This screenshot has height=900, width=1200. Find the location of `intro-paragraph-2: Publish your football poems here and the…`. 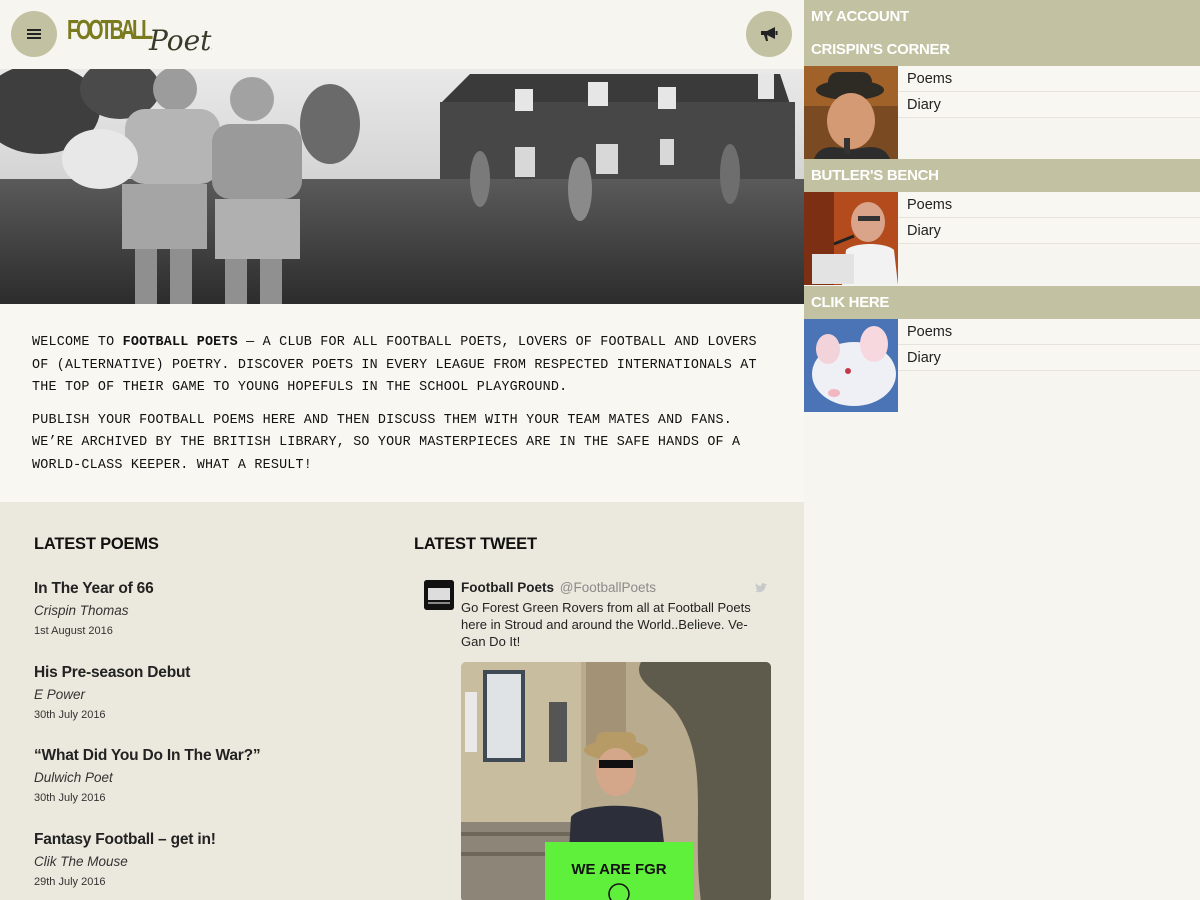

intro-paragraph-2: Publish your football poems here and the… is located at coordinates (386, 442).